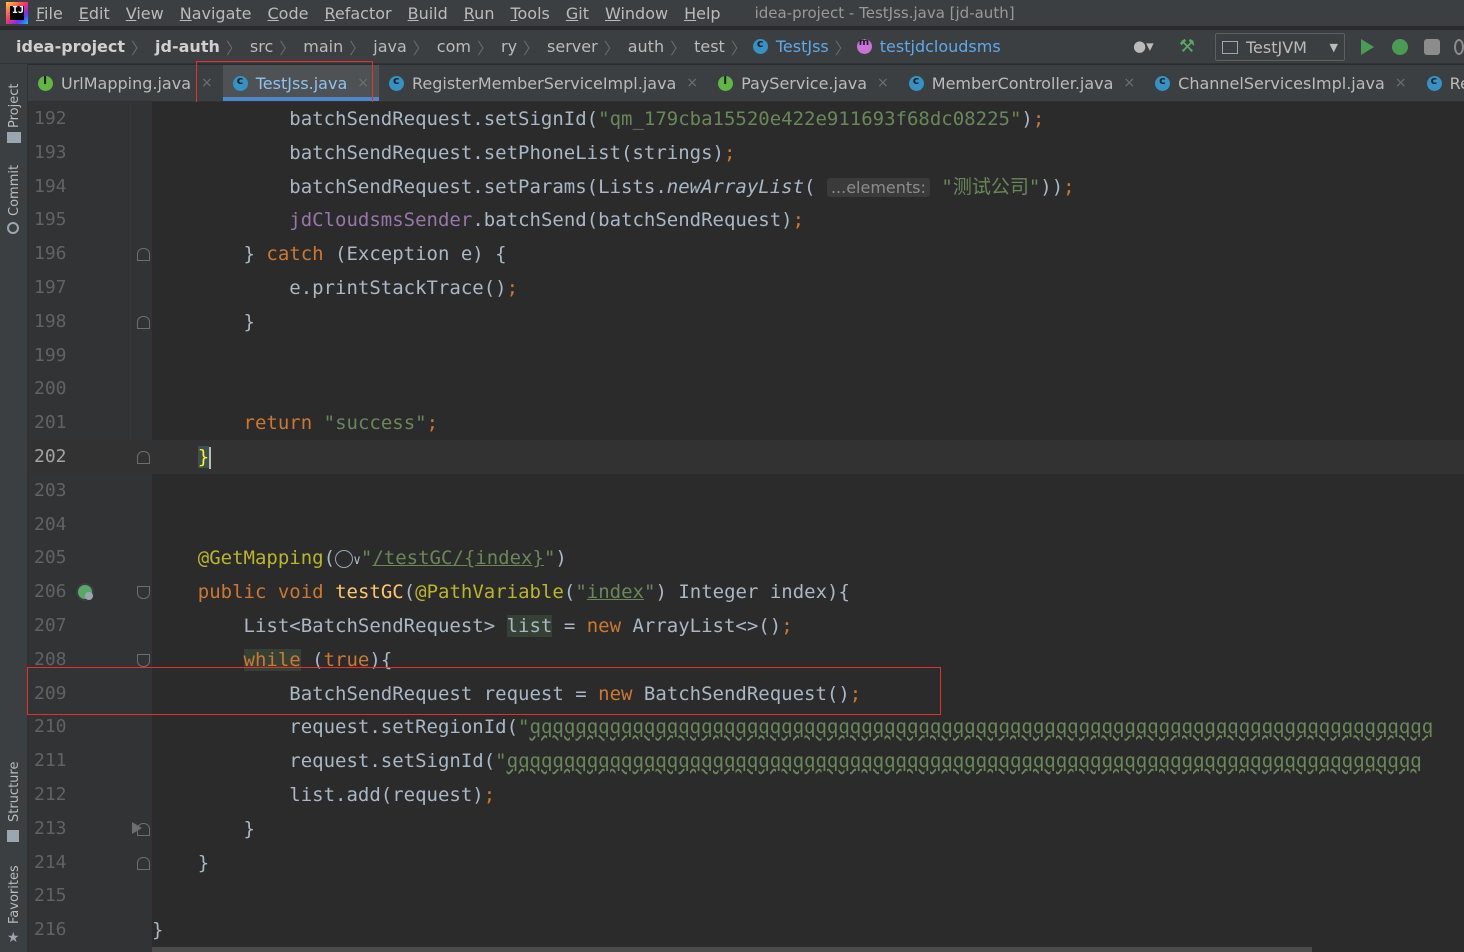 Image resolution: width=1464 pixels, height=952 pixels. What do you see at coordinates (94, 13) in the screenshot?
I see `menu-item: Edit` at bounding box center [94, 13].